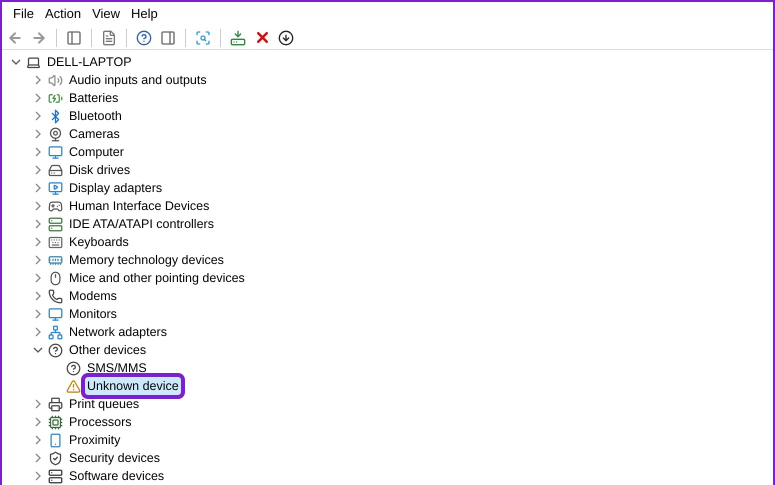  What do you see at coordinates (99, 170) in the screenshot?
I see `tree-item: Disk drives` at bounding box center [99, 170].